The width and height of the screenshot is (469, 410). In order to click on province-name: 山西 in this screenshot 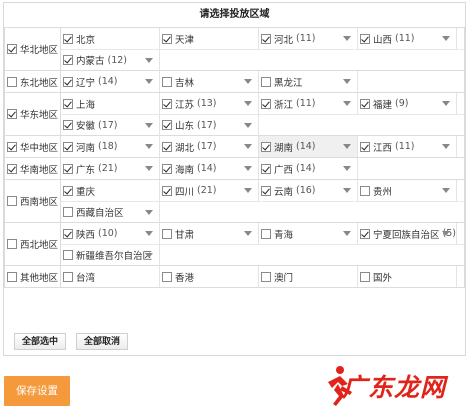, I will do `click(383, 40)`.